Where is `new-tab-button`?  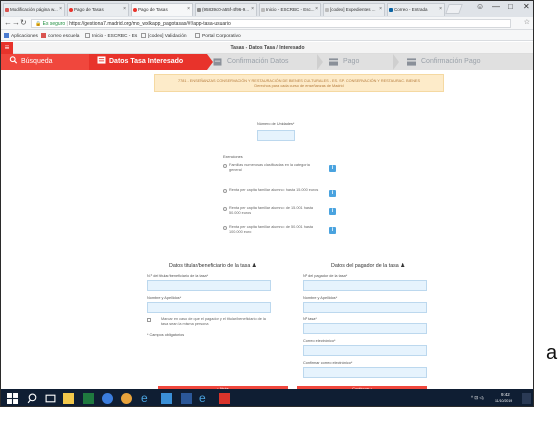 new-tab-button is located at coordinates (454, 9).